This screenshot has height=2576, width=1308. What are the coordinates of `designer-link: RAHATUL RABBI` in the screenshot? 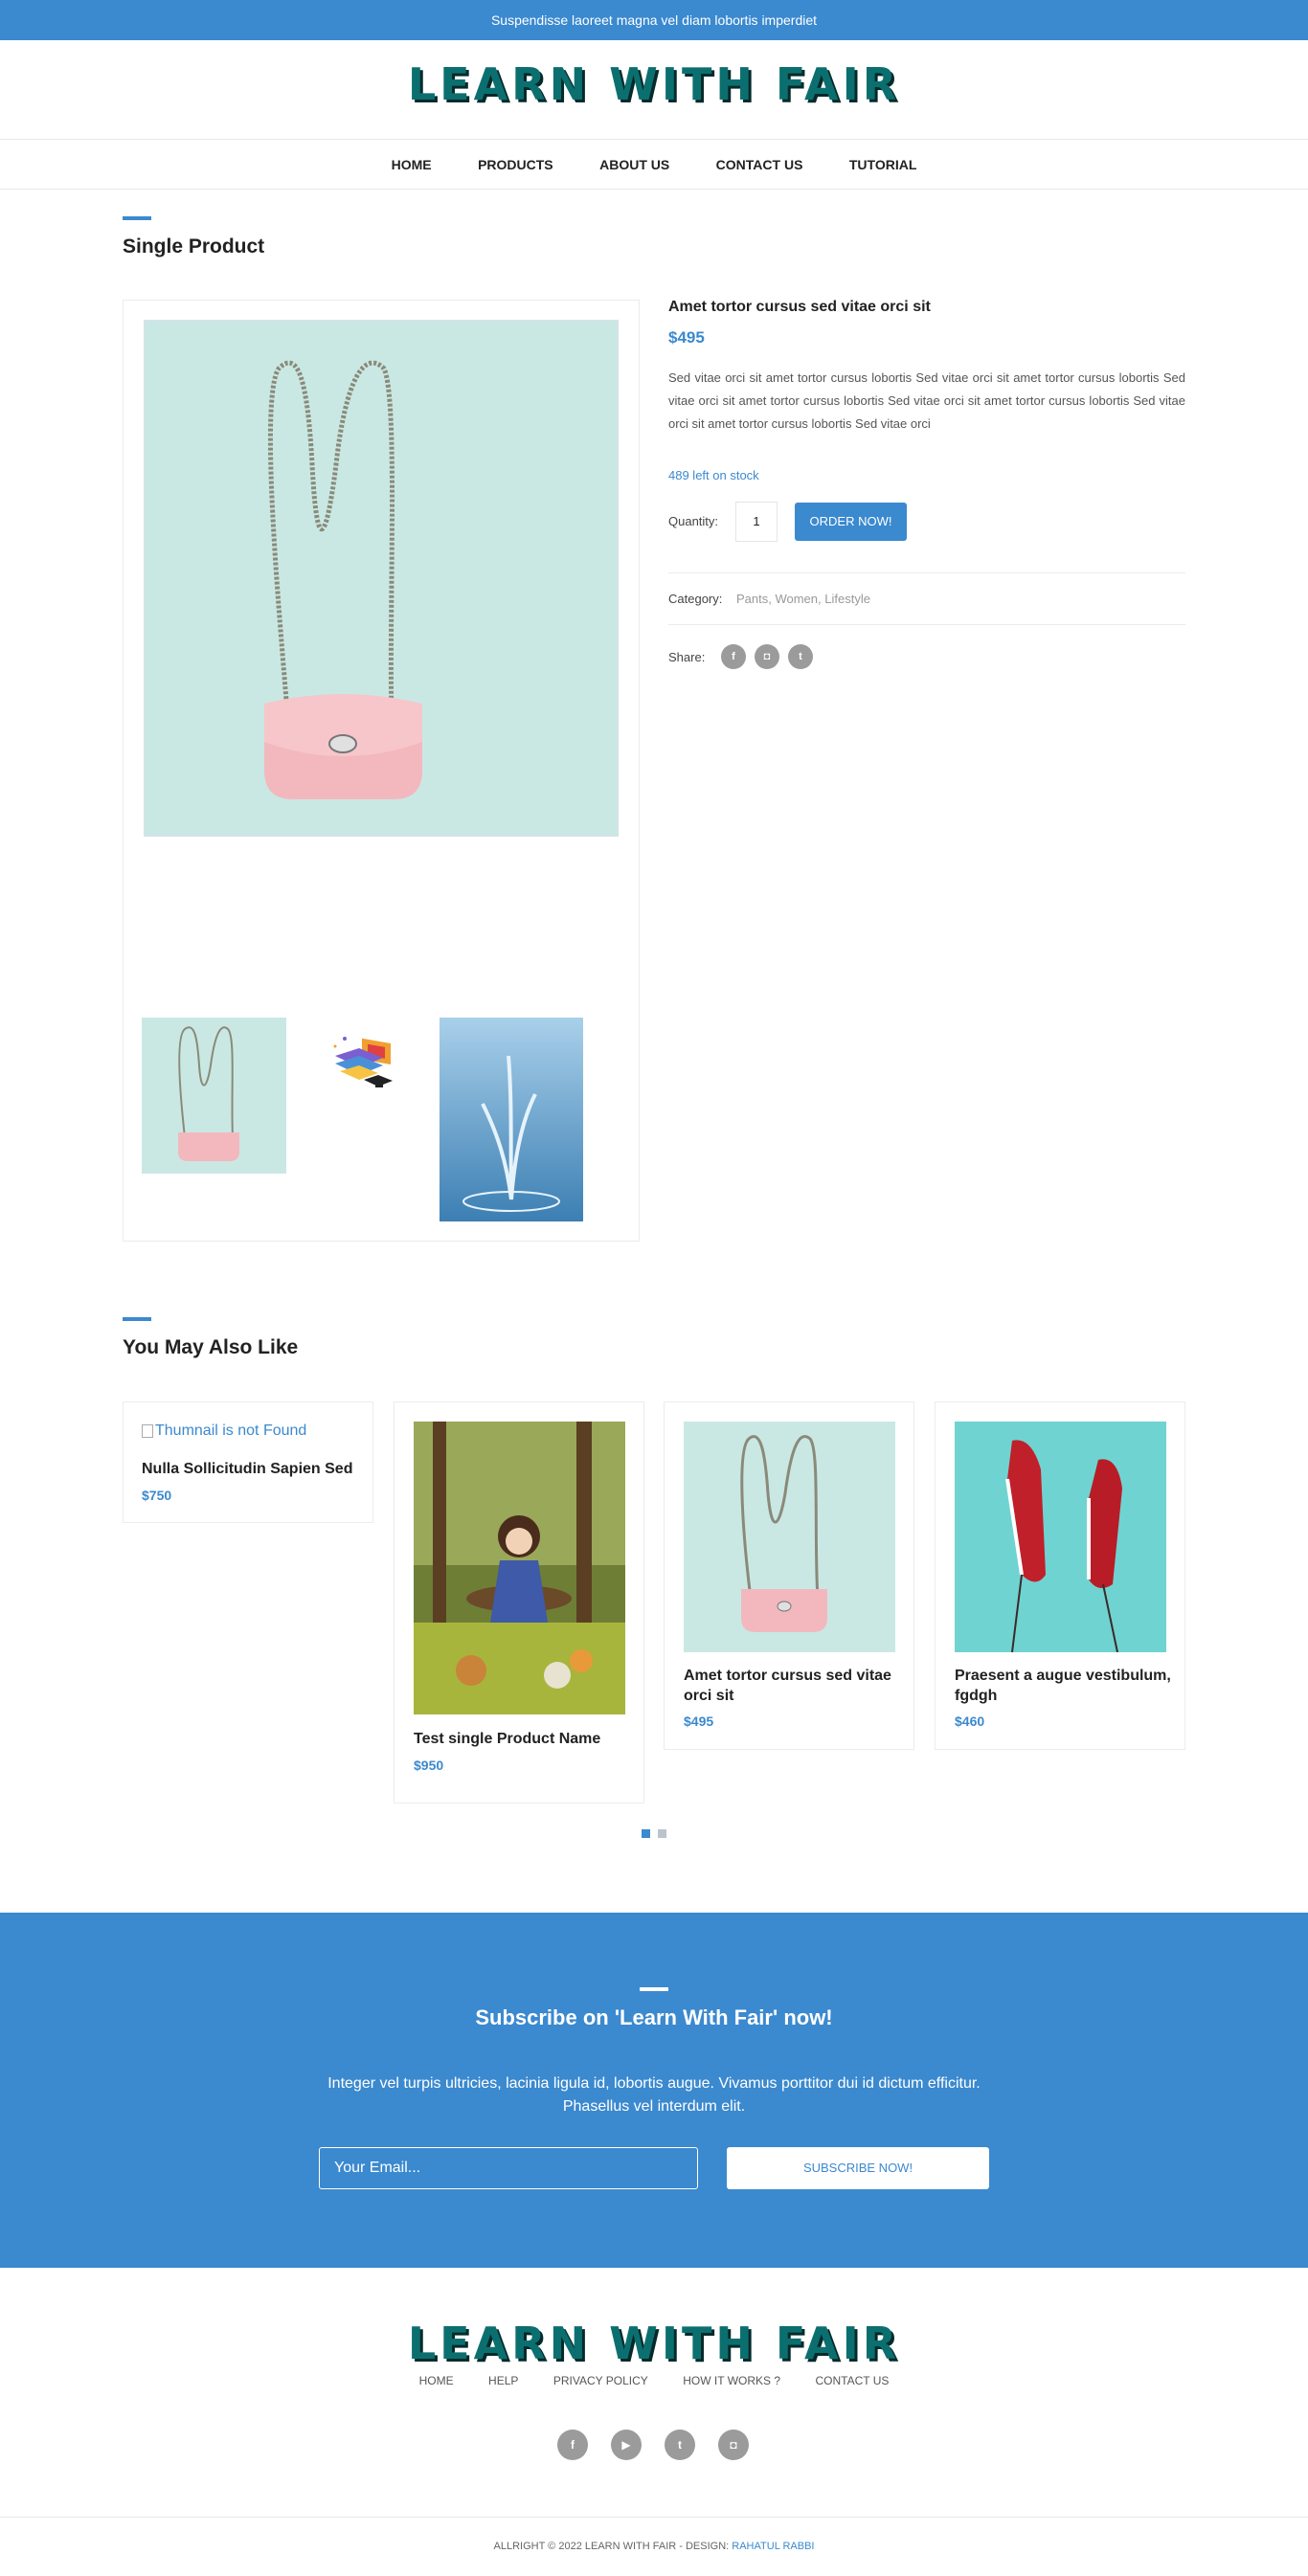 It's located at (773, 2546).